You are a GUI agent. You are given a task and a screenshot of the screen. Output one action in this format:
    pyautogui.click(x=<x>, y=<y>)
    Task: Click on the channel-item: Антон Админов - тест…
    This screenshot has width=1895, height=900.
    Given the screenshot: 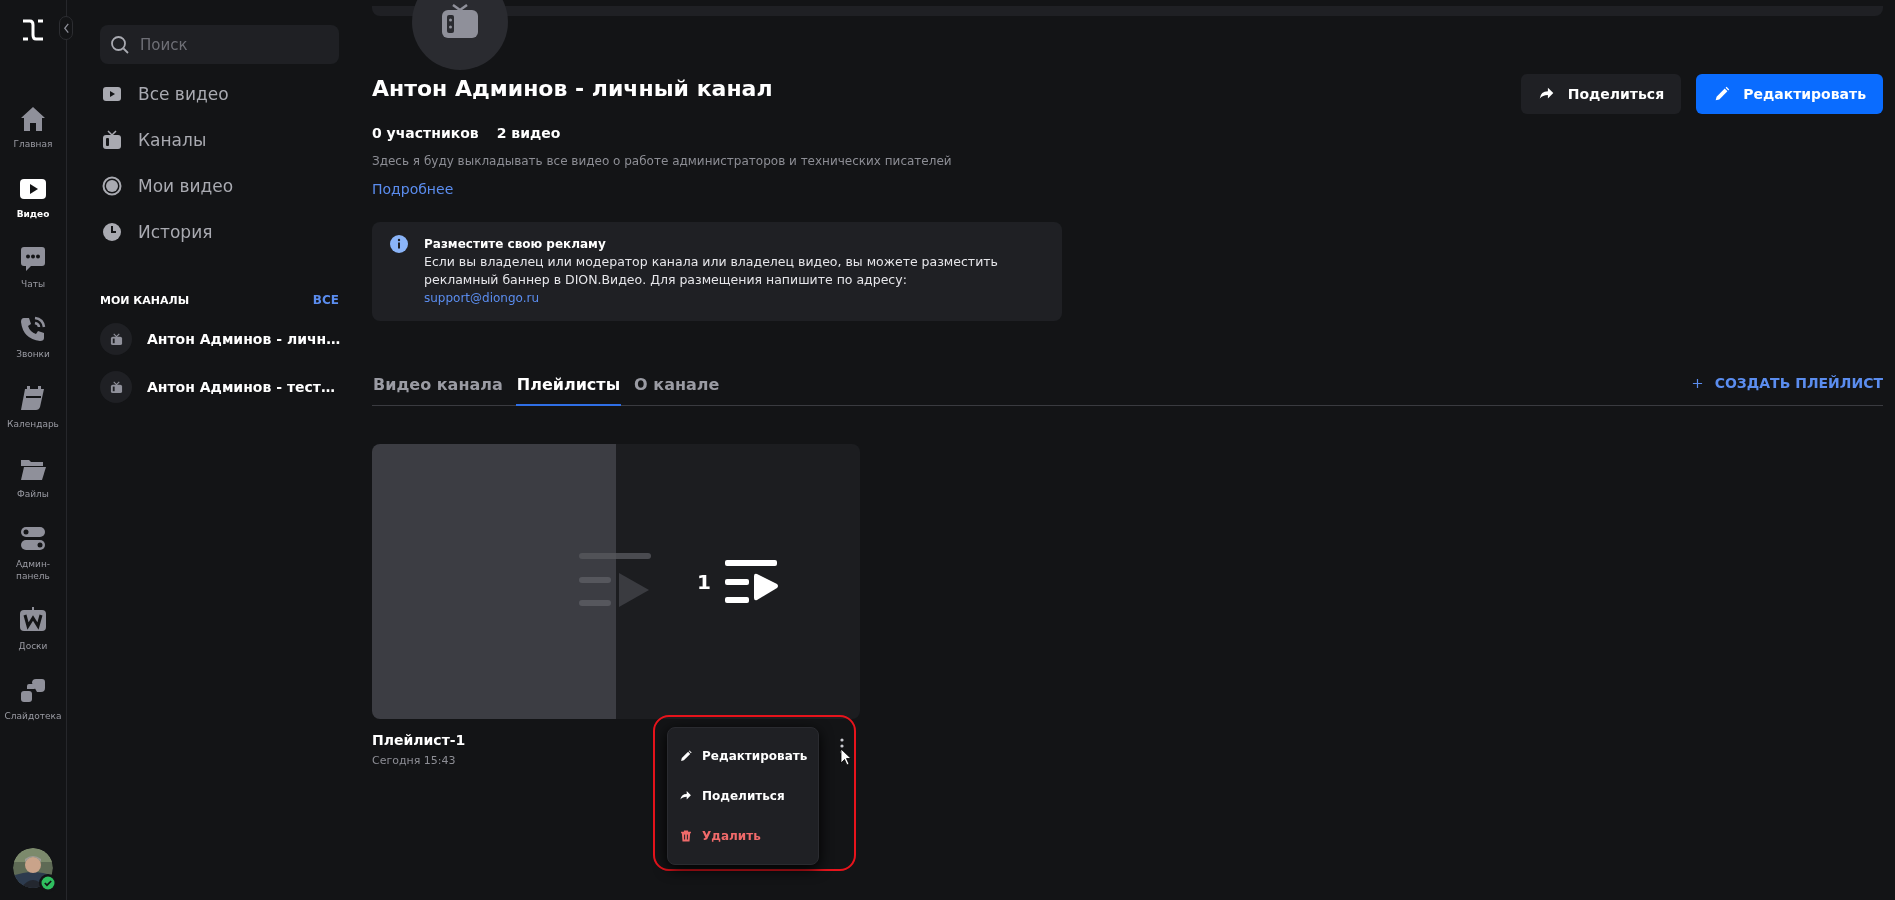 What is the action you would take?
    pyautogui.click(x=217, y=387)
    